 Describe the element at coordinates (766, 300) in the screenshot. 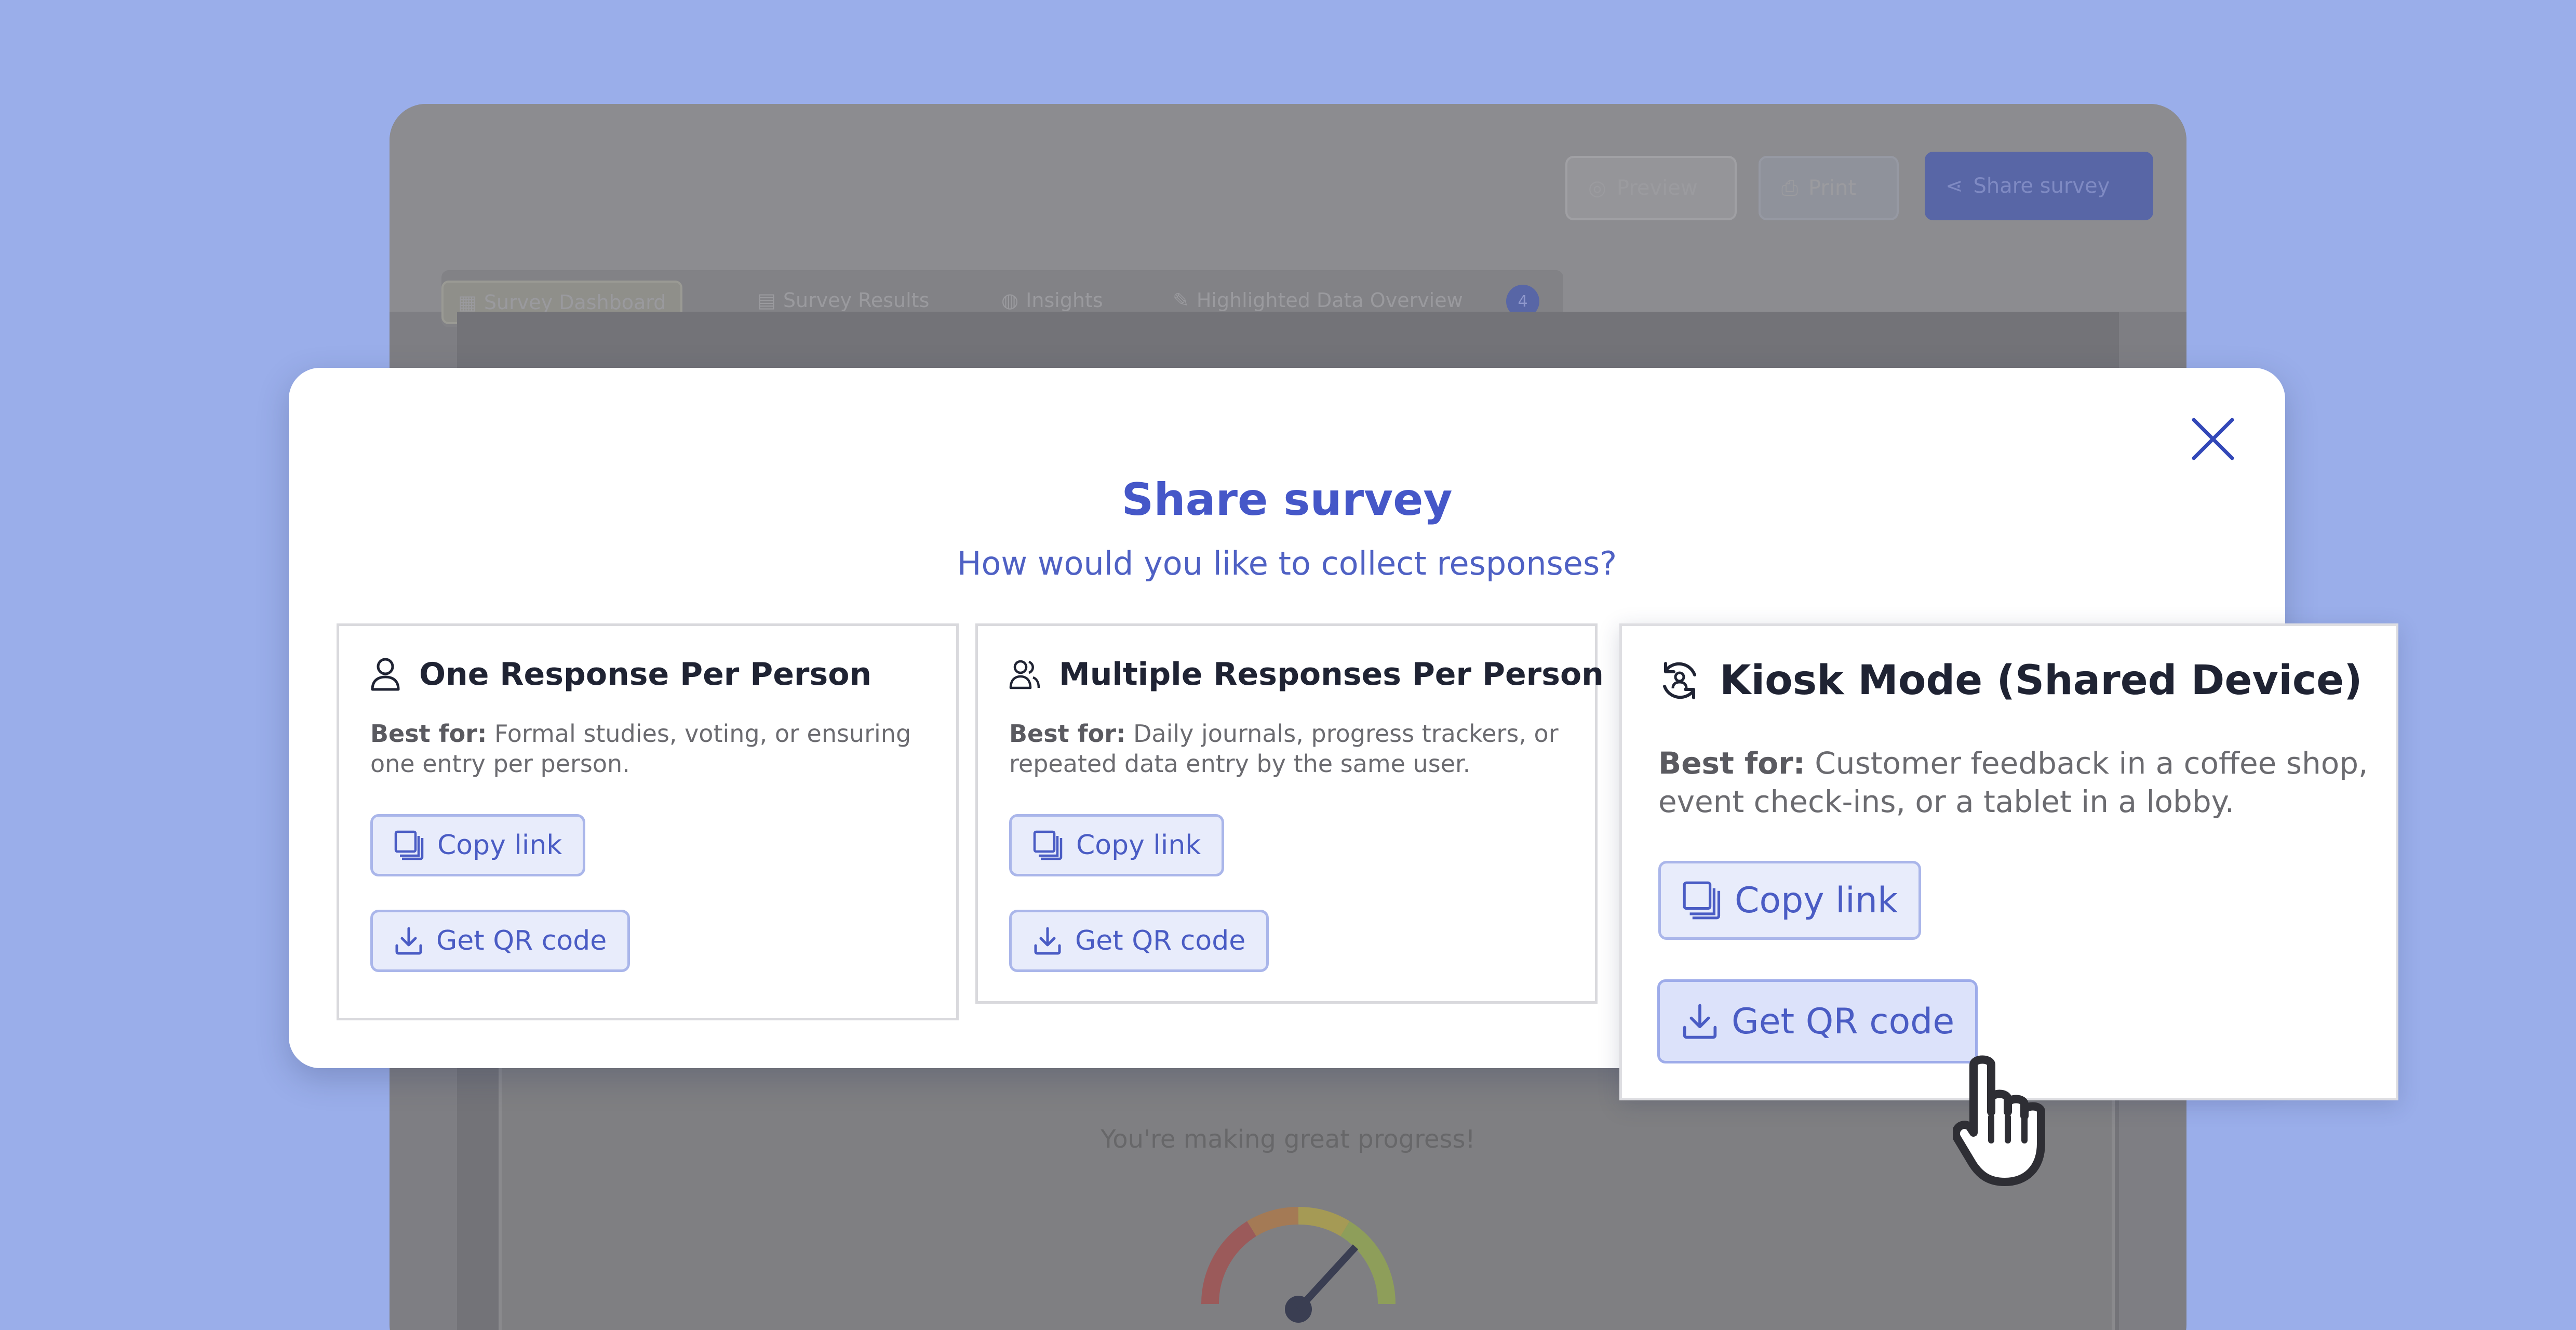

I see `clipboard-icon: ▤` at that location.